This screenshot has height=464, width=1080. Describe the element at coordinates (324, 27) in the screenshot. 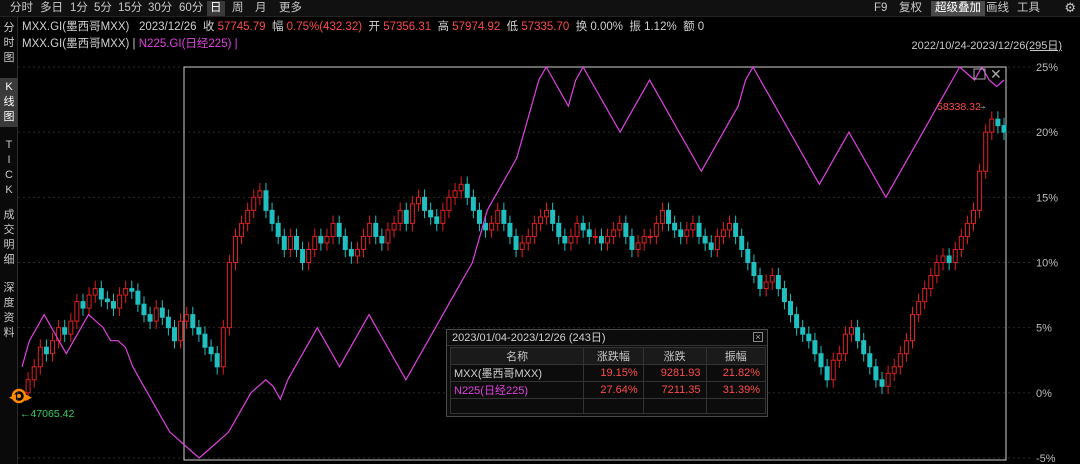

I see `change-value: 0.75%(432.32)` at that location.